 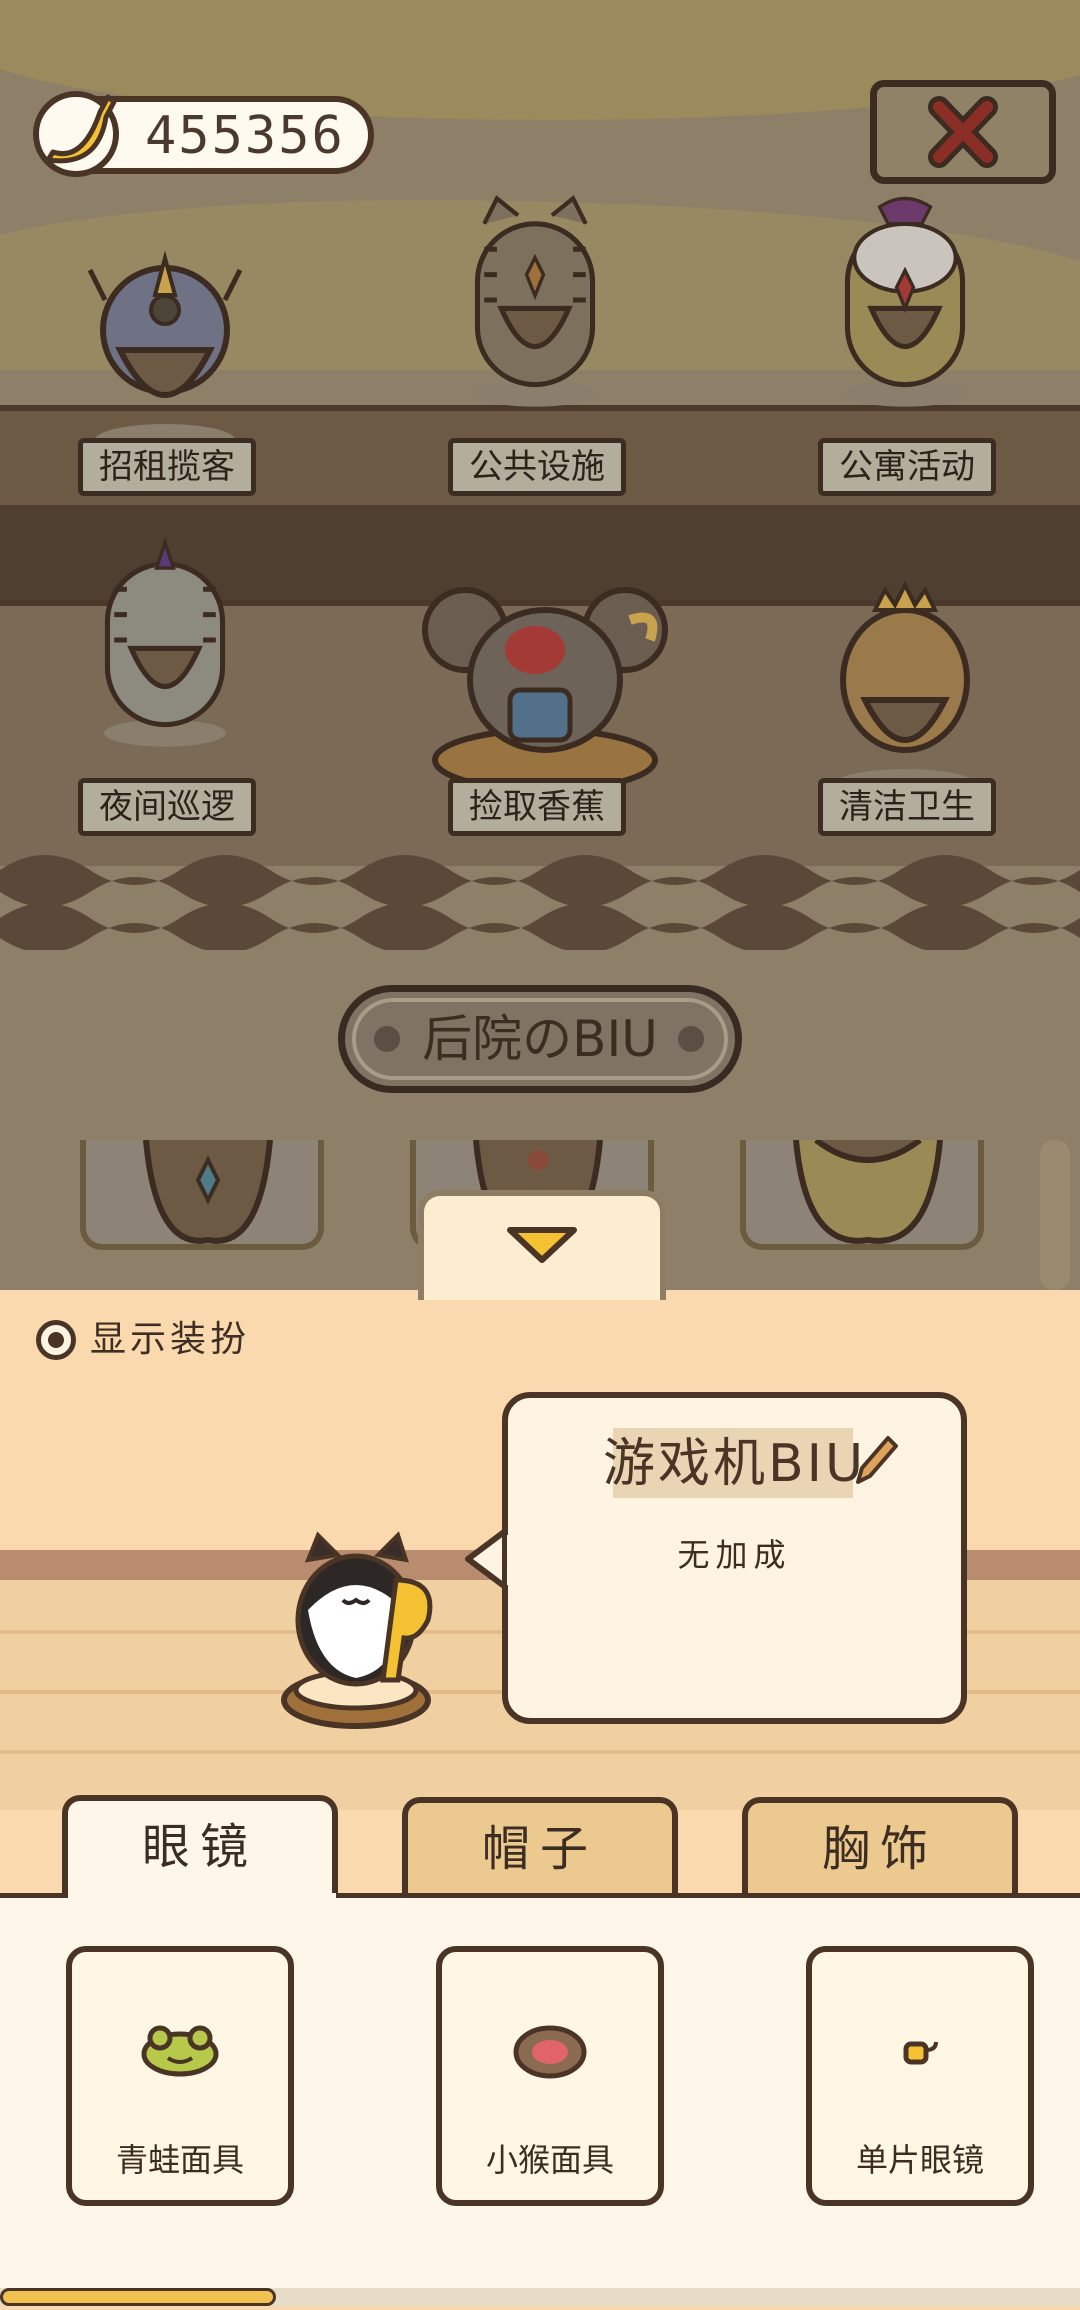 What do you see at coordinates (170, 1340) in the screenshot?
I see `show-outfit-label: 显示装扮` at bounding box center [170, 1340].